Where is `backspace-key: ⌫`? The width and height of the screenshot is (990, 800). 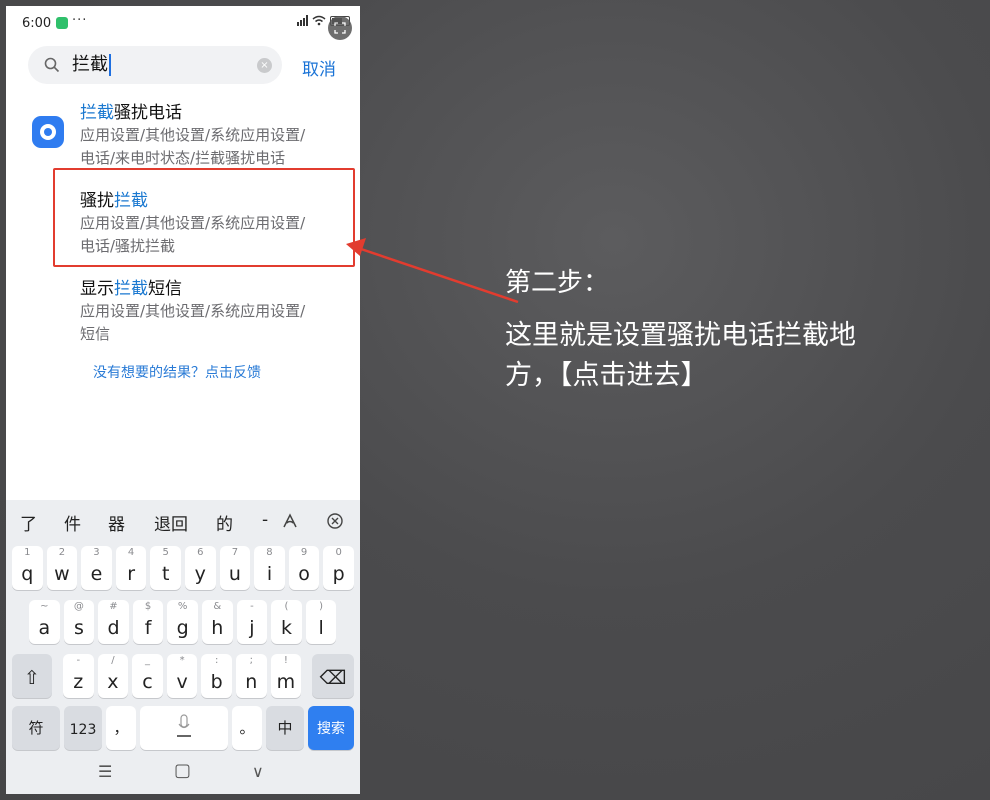 backspace-key: ⌫ is located at coordinates (333, 676).